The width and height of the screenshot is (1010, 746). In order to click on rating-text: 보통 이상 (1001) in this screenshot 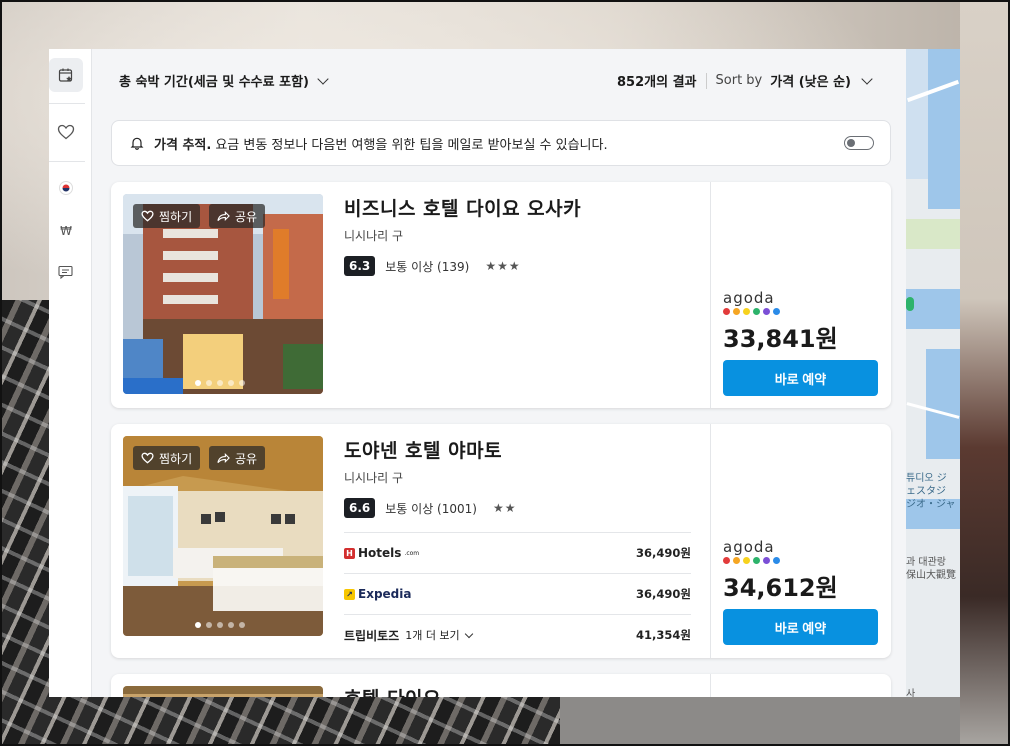, I will do `click(431, 508)`.